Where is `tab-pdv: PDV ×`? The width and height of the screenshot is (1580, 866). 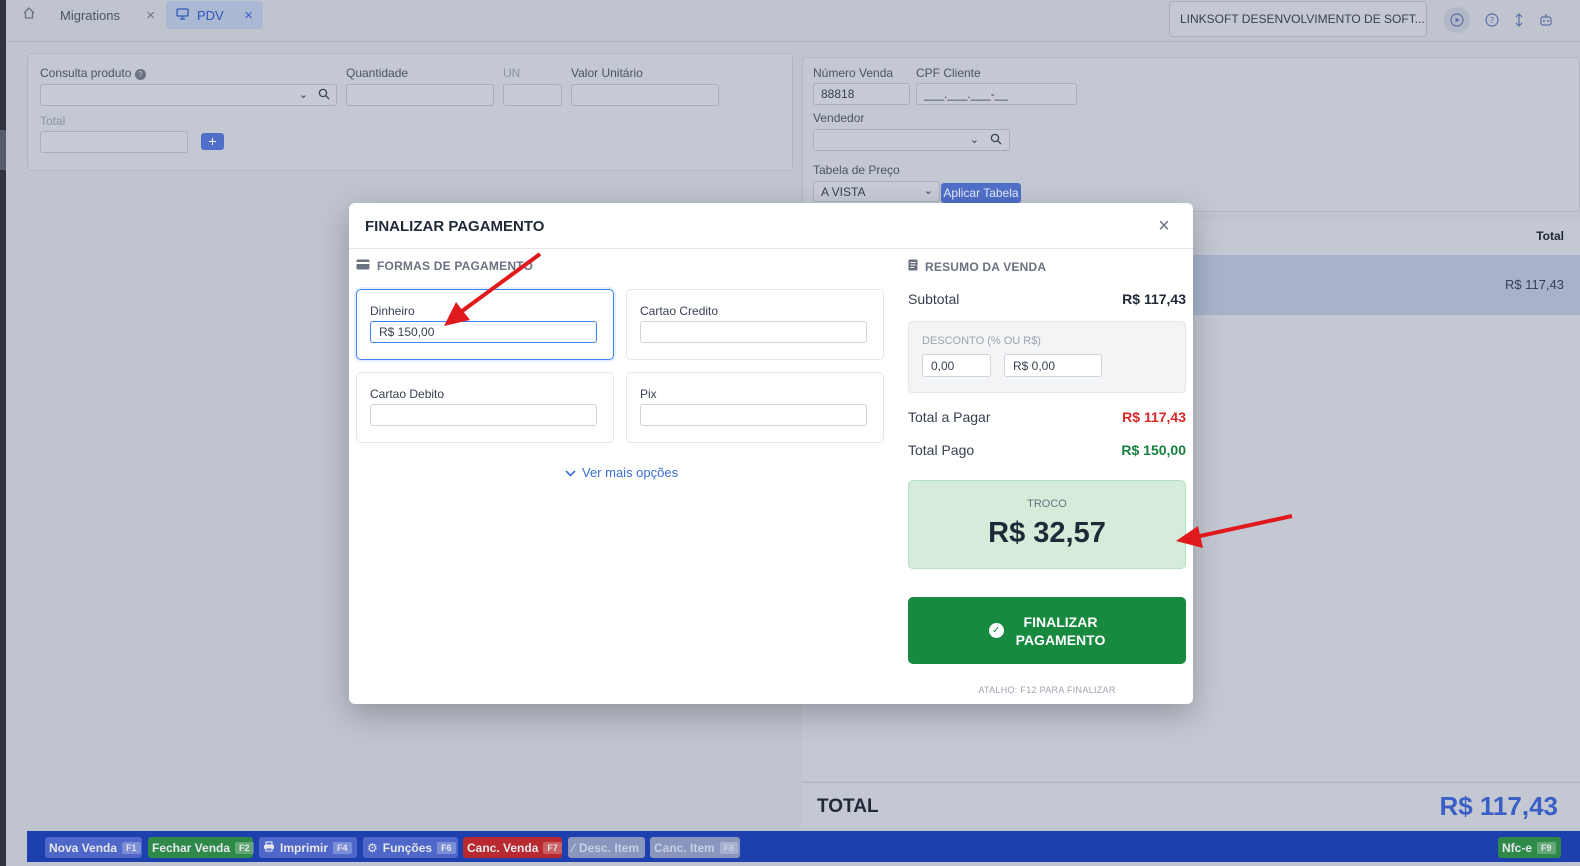
tab-pdv: PDV × is located at coordinates (214, 15).